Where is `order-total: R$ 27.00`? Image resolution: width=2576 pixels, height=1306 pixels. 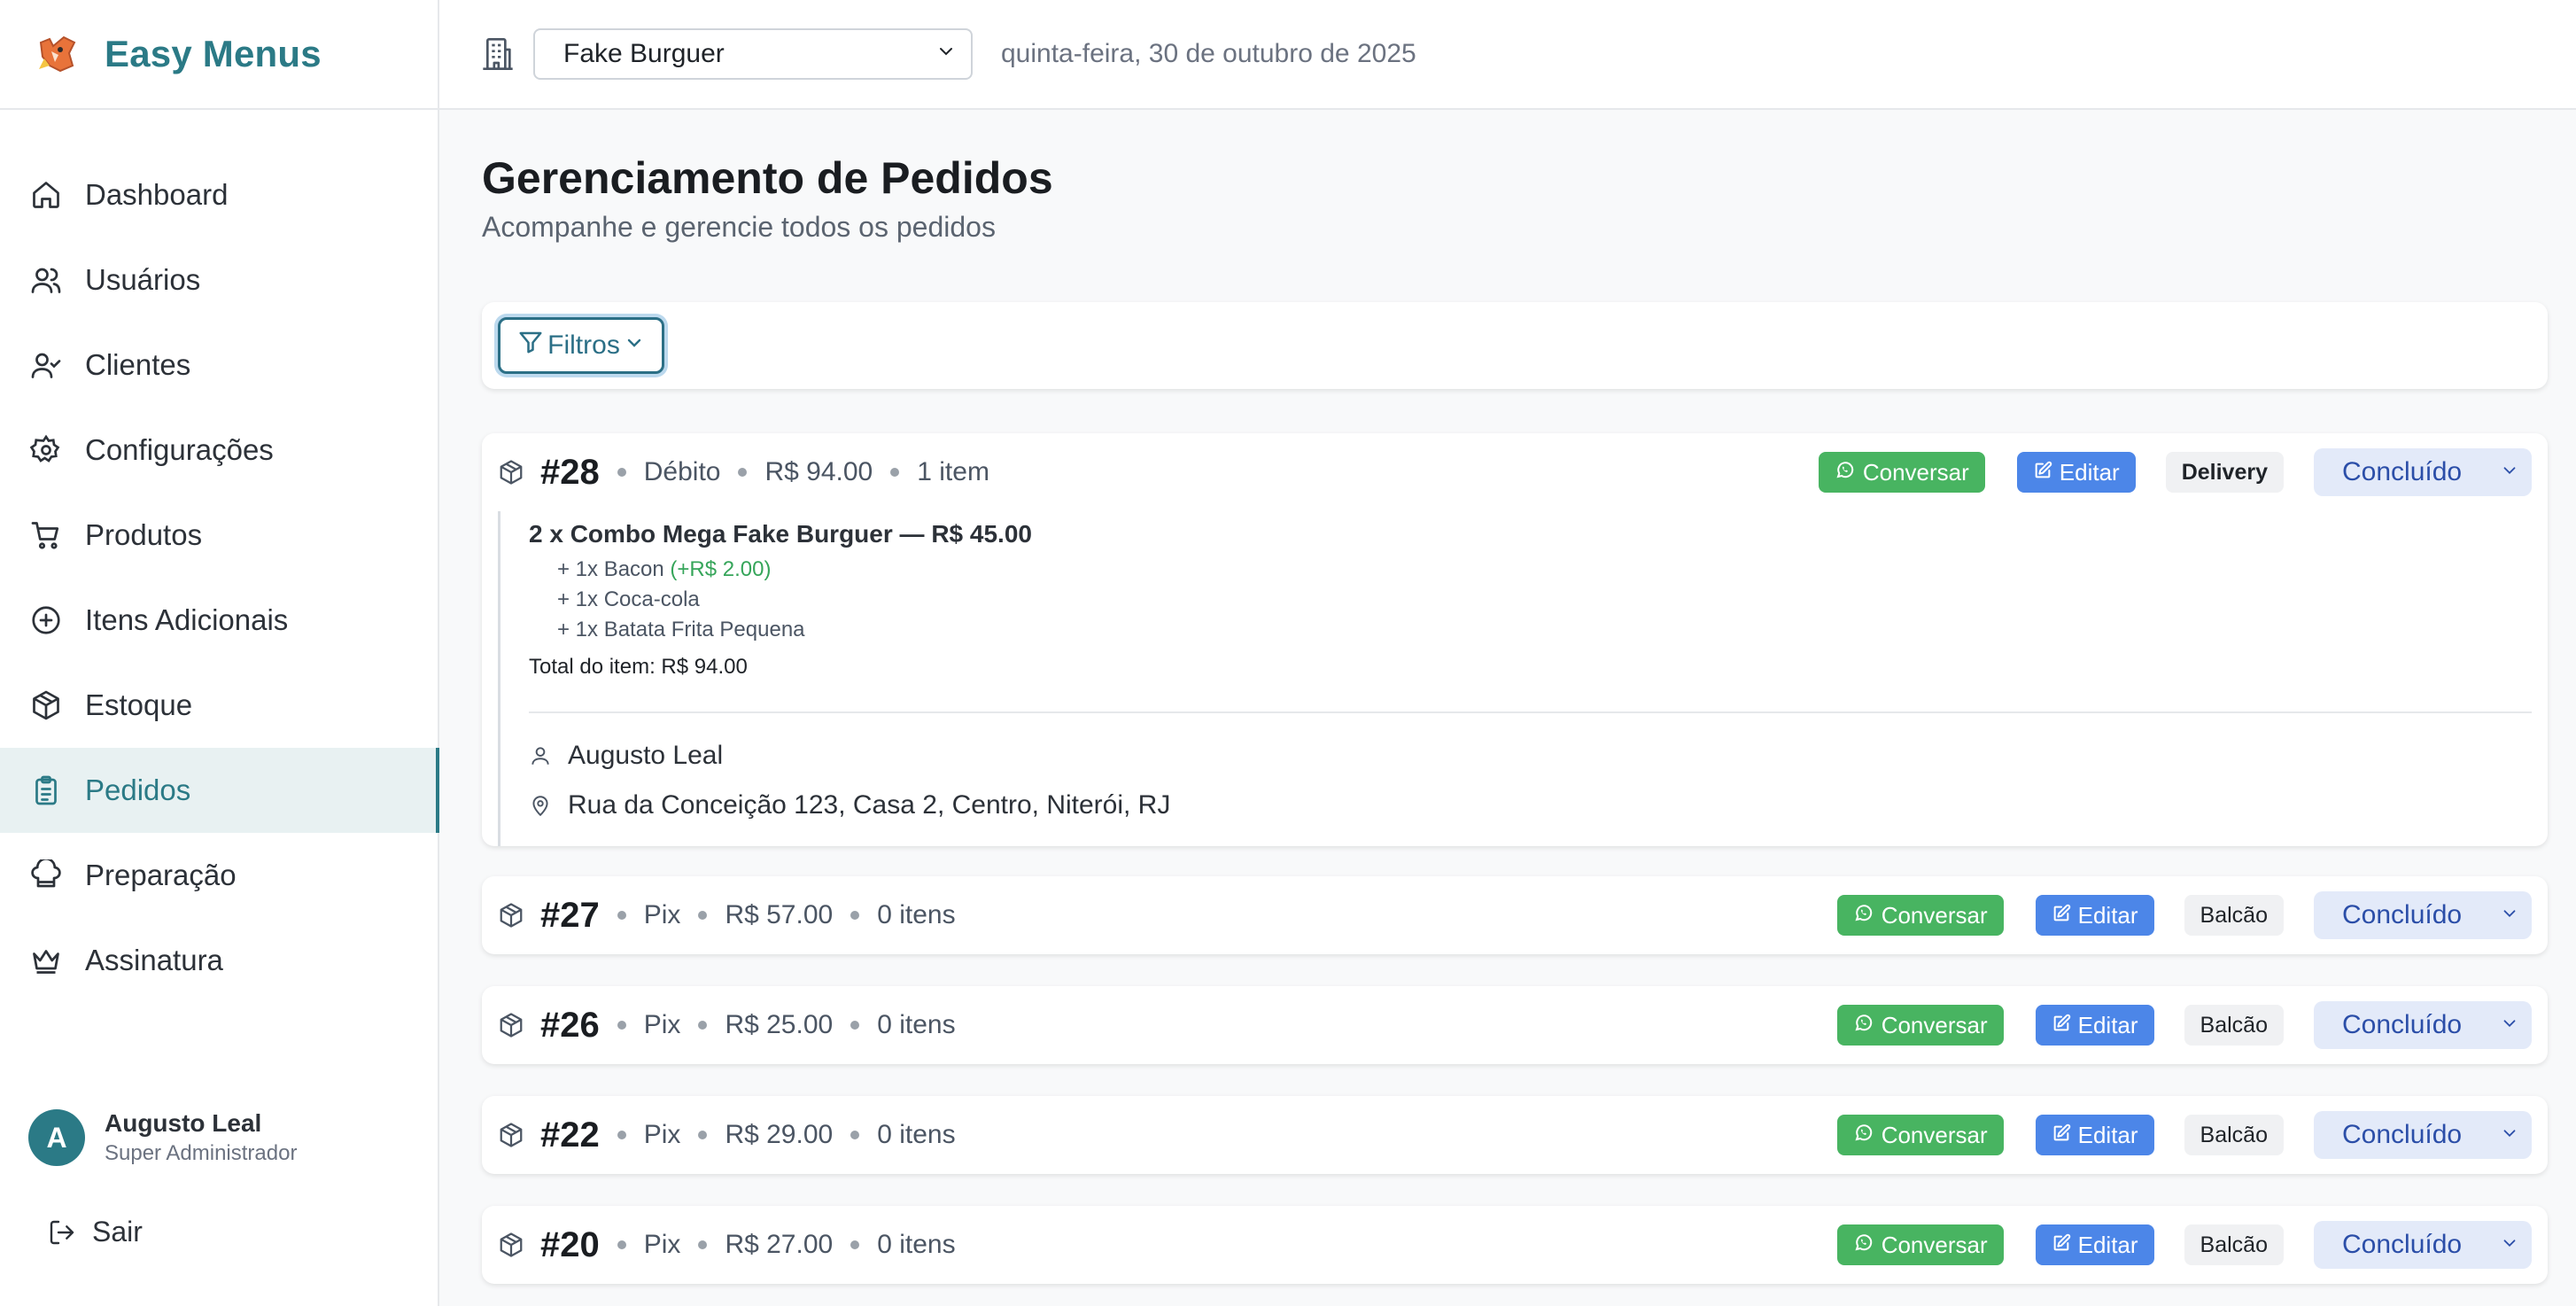 order-total: R$ 27.00 is located at coordinates (779, 1244).